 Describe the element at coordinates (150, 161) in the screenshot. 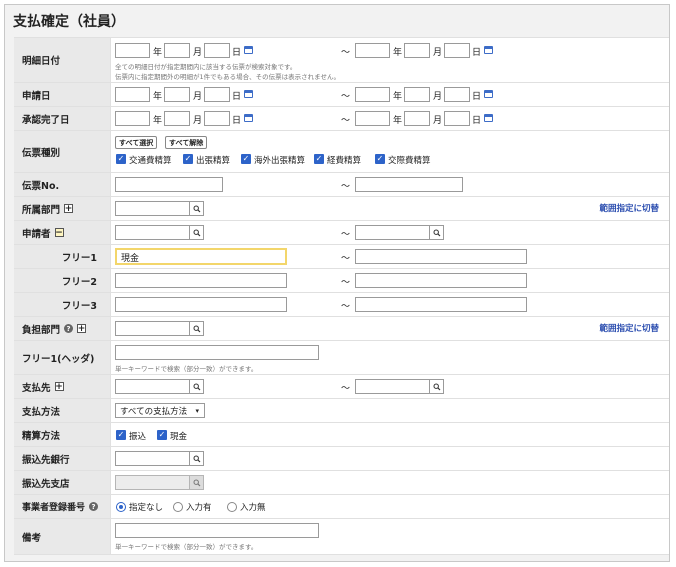

I see `slip-type-option: 交通費精算` at that location.